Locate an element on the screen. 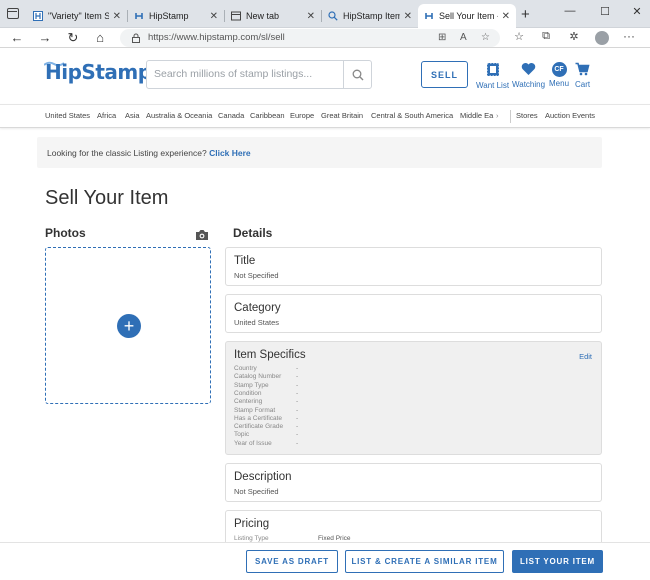  category-link: Caribbean is located at coordinates (267, 115).